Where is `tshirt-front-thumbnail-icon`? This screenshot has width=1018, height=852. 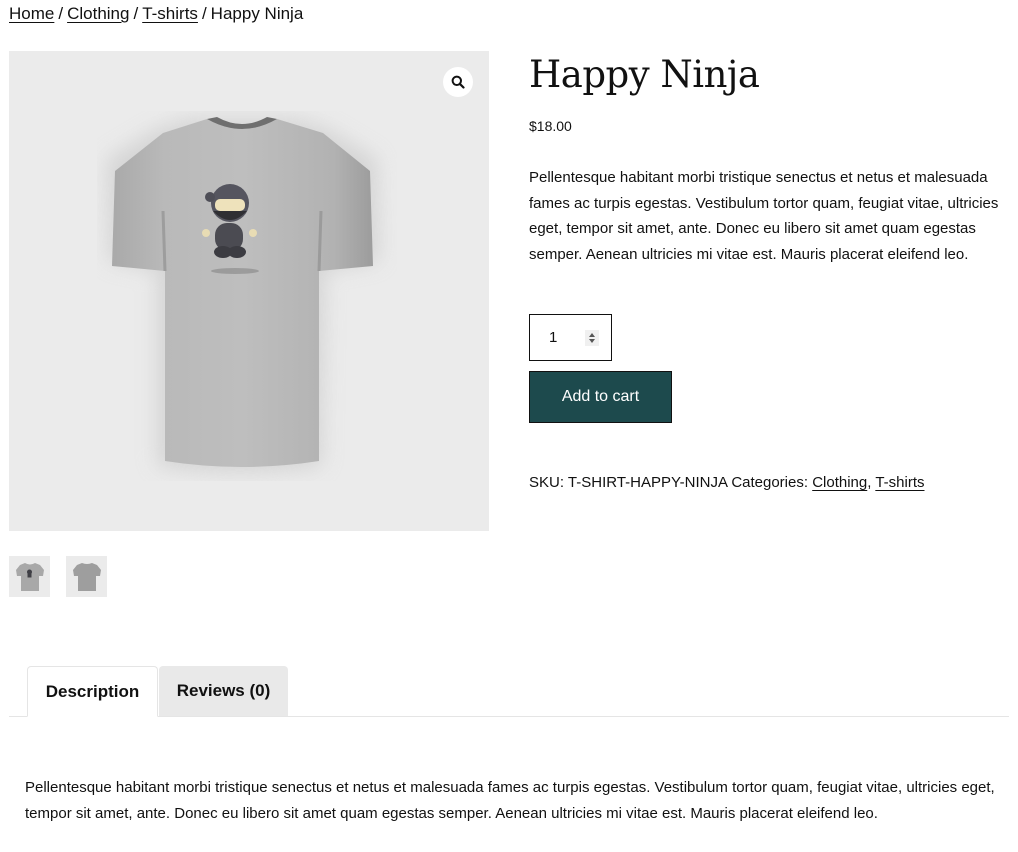 tshirt-front-thumbnail-icon is located at coordinates (29, 576).